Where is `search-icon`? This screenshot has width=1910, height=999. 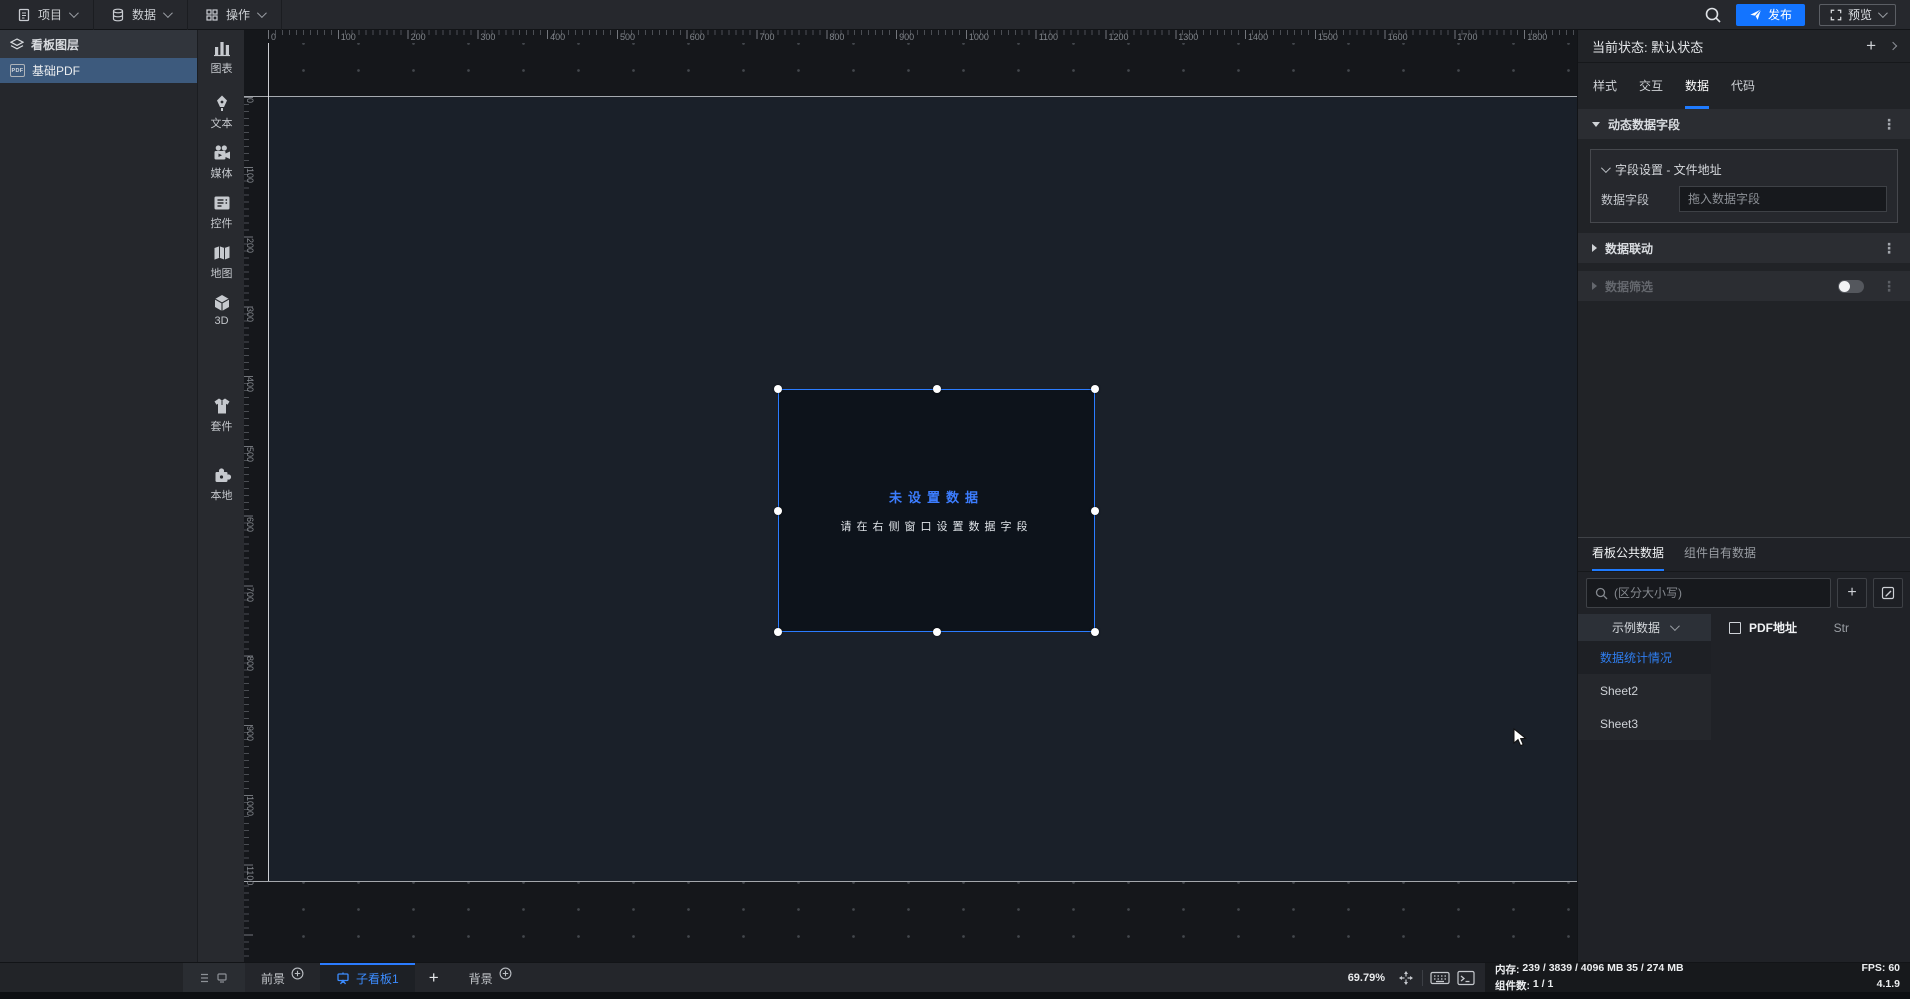 search-icon is located at coordinates (1713, 15).